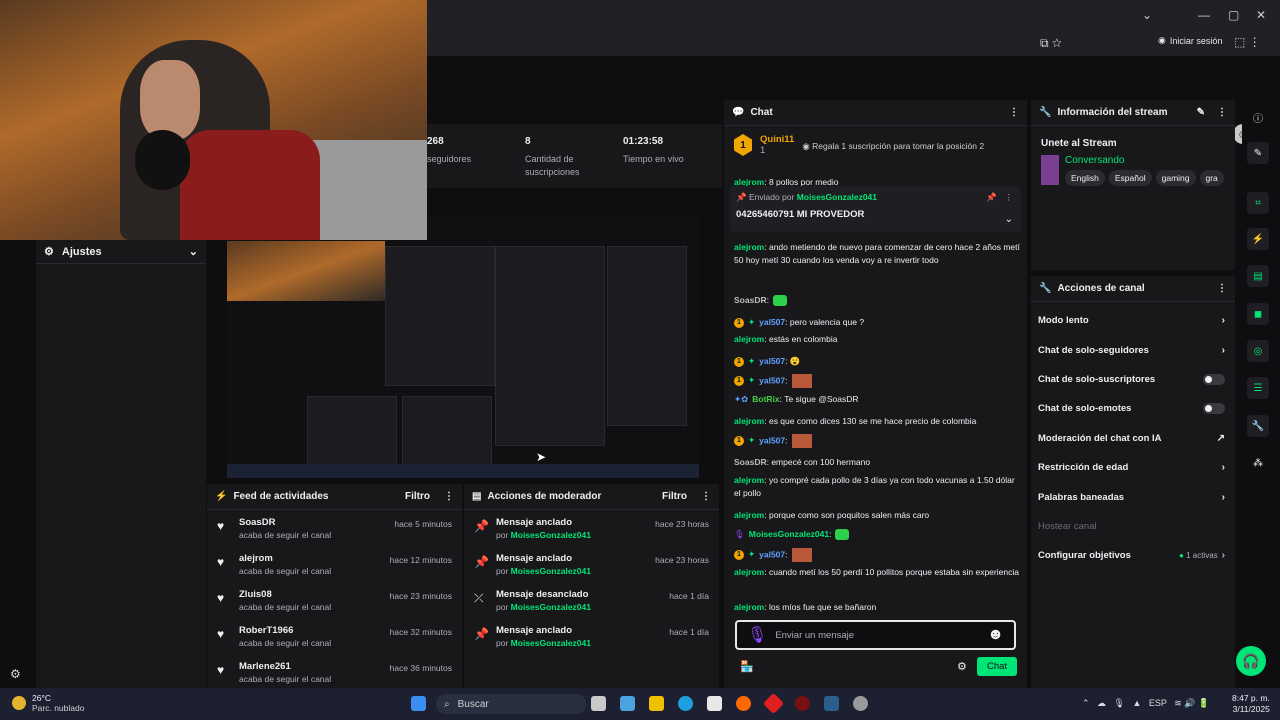 The height and width of the screenshot is (720, 1280). Describe the element at coordinates (995, 635) in the screenshot. I see `emoji-icon: ☻` at that location.